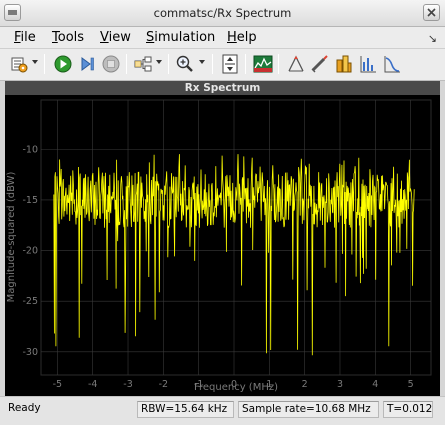  Describe the element at coordinates (408, 409) in the screenshot. I see `status-time: T=0.012` at that location.